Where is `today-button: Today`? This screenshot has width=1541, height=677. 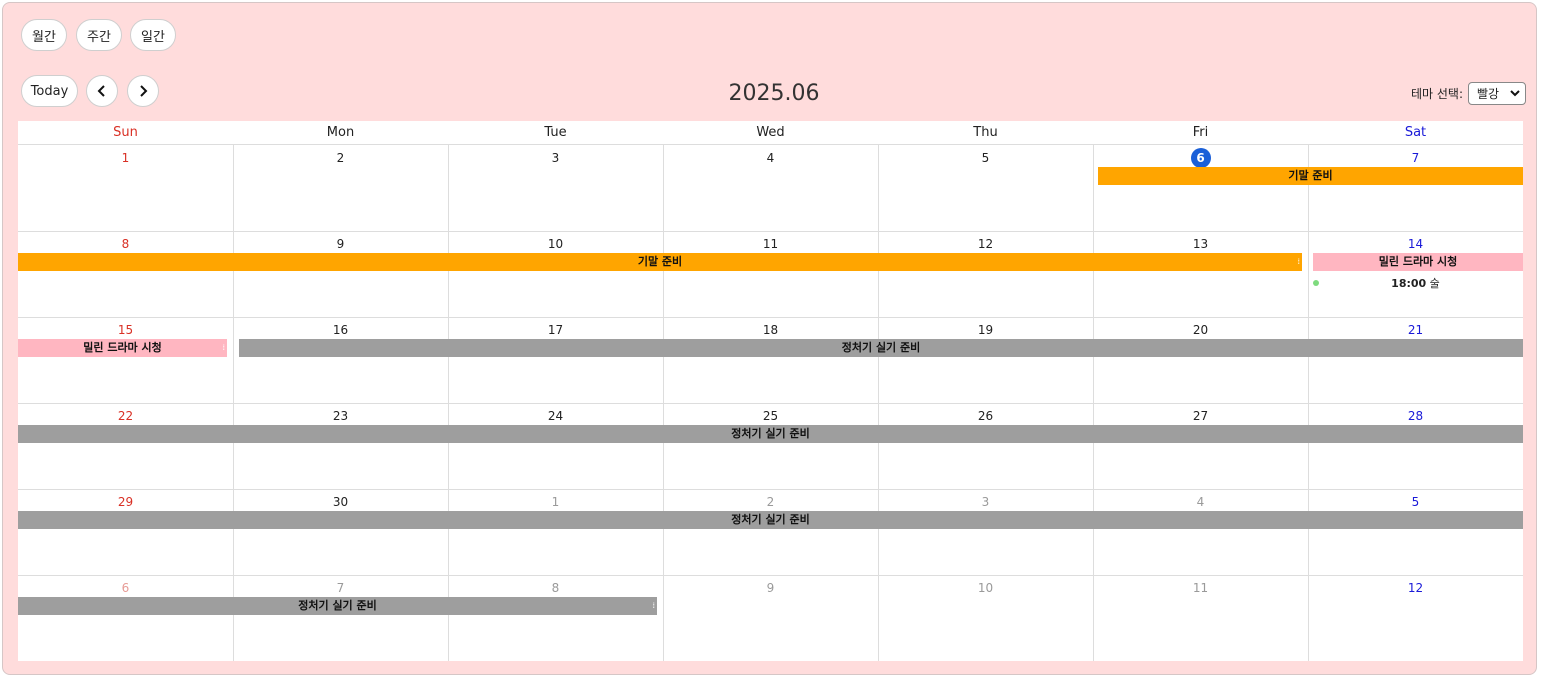
today-button: Today is located at coordinates (49, 91).